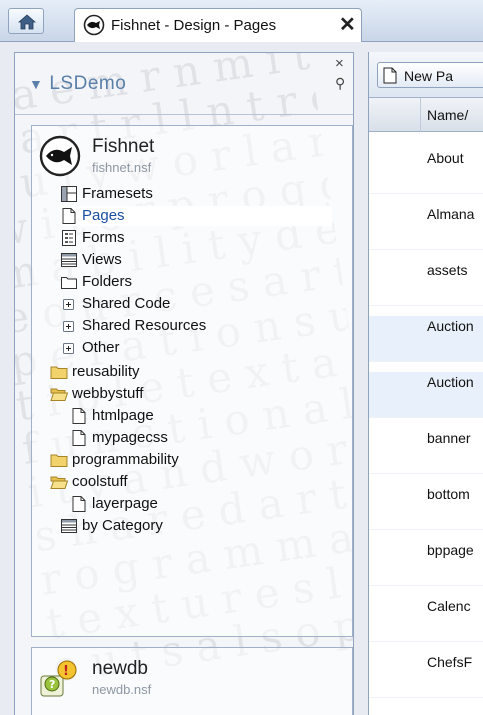 Image resolution: width=483 pixels, height=715 pixels. I want to click on column-header-label: Name/, so click(448, 115).